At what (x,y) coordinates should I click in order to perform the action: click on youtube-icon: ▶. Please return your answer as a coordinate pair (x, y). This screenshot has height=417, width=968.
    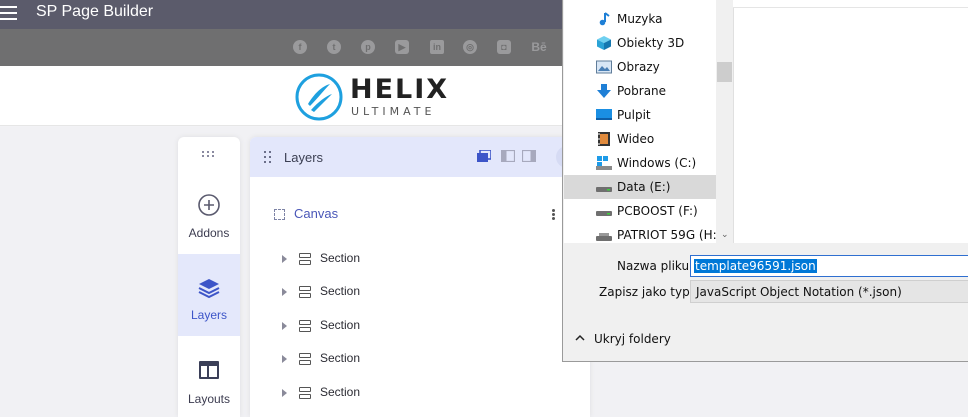
    Looking at the image, I should click on (402, 47).